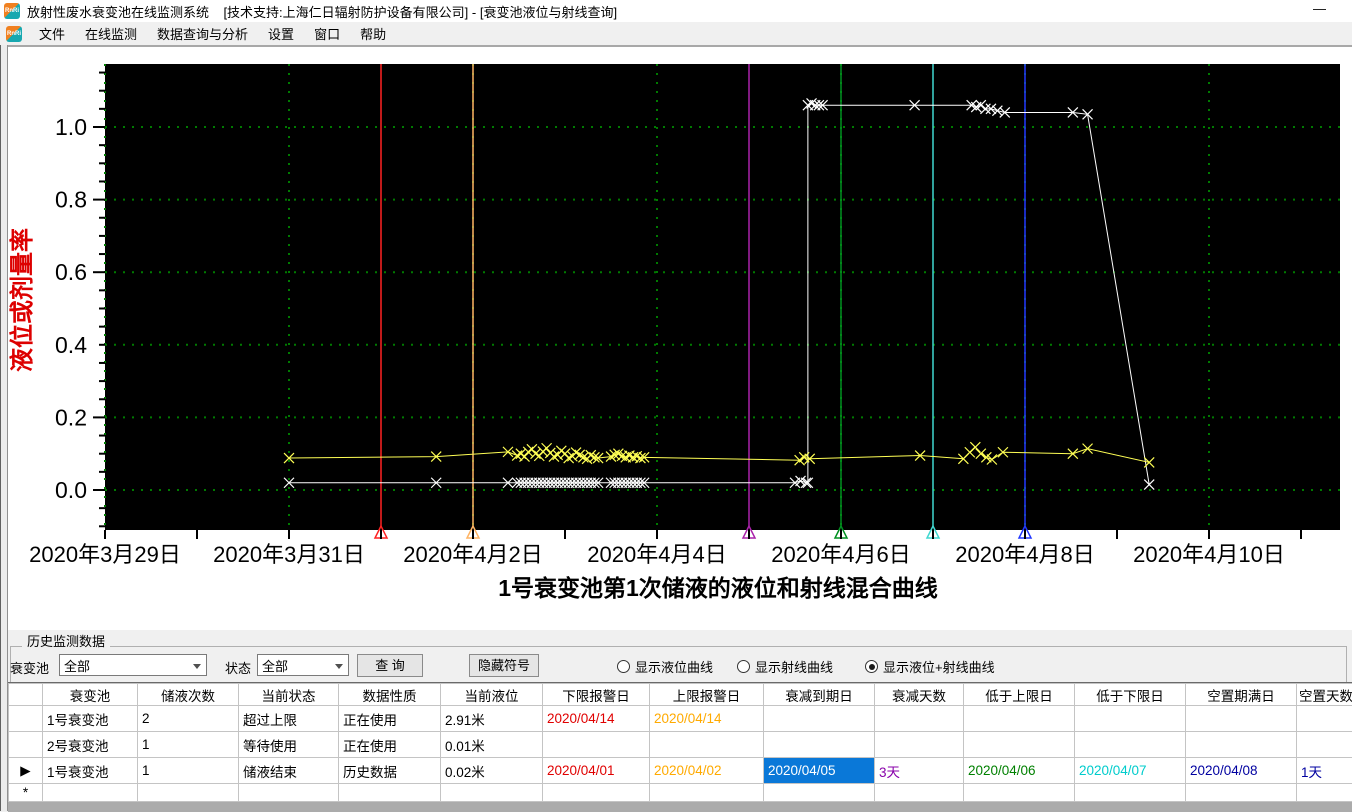 The image size is (1352, 812). What do you see at coordinates (373, 33) in the screenshot?
I see `menu-item-5: 帮助` at bounding box center [373, 33].